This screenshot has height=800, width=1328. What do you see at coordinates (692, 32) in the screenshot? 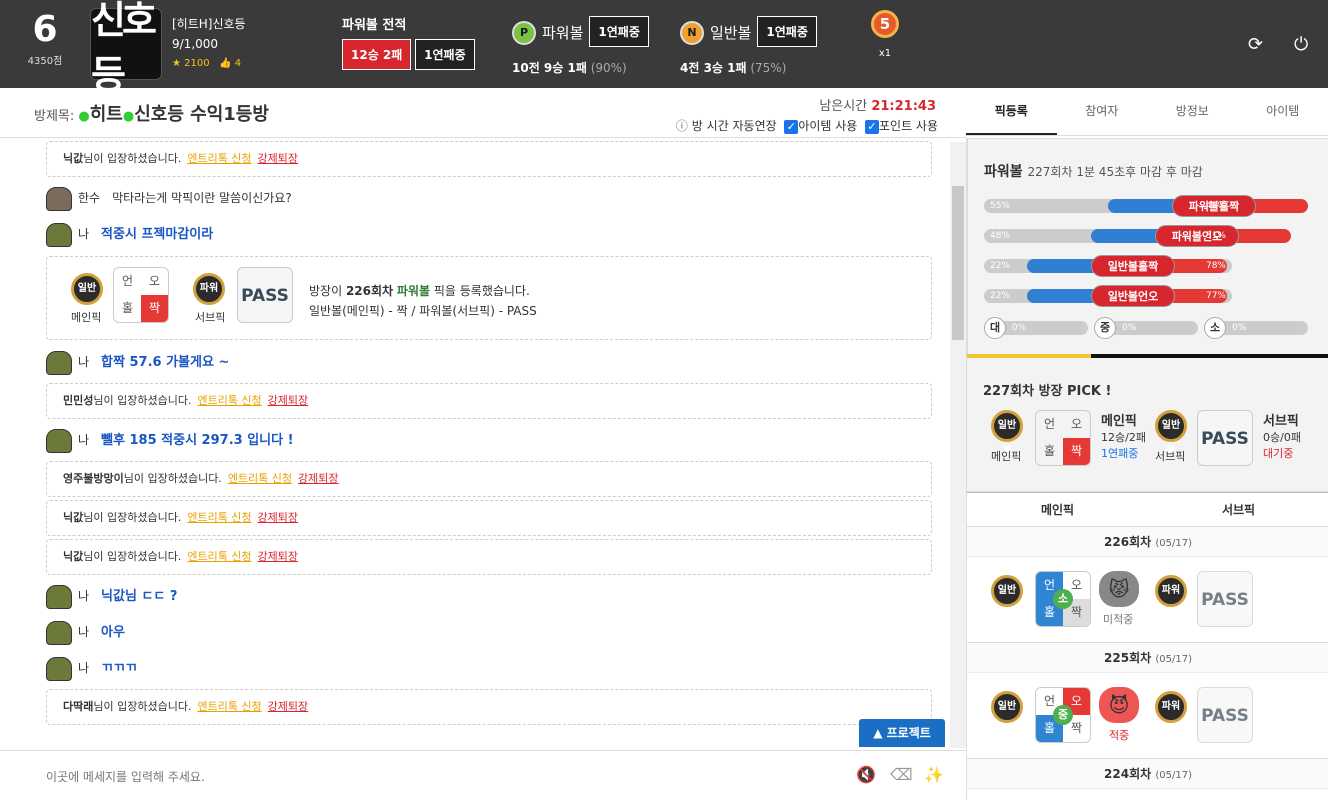
I see `normalball-icon: N` at bounding box center [692, 32].